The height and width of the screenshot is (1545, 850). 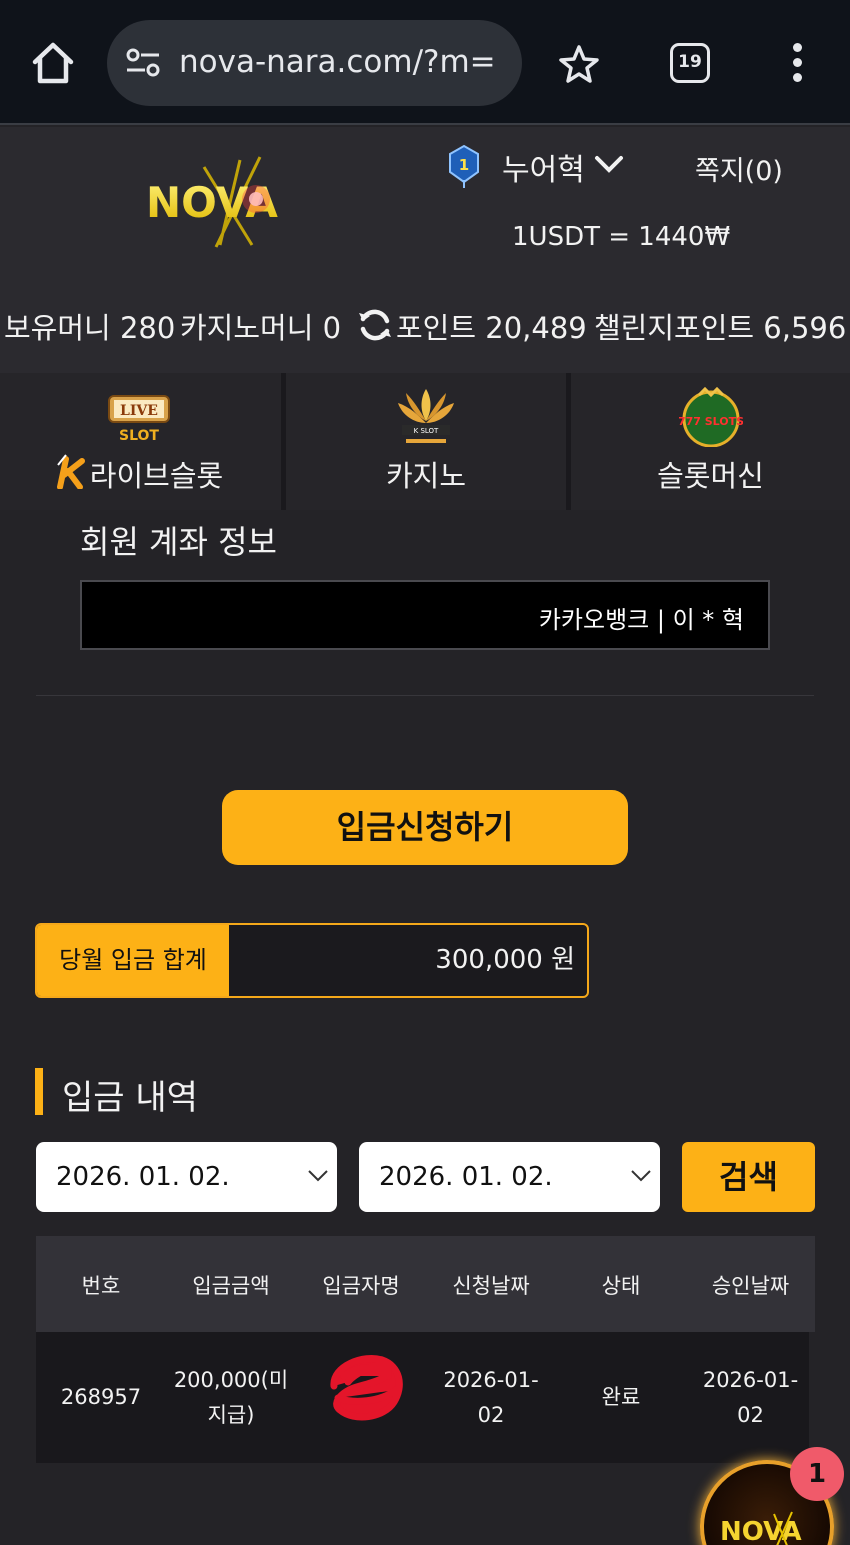 I want to click on tabs-icon: 19, so click(x=690, y=63).